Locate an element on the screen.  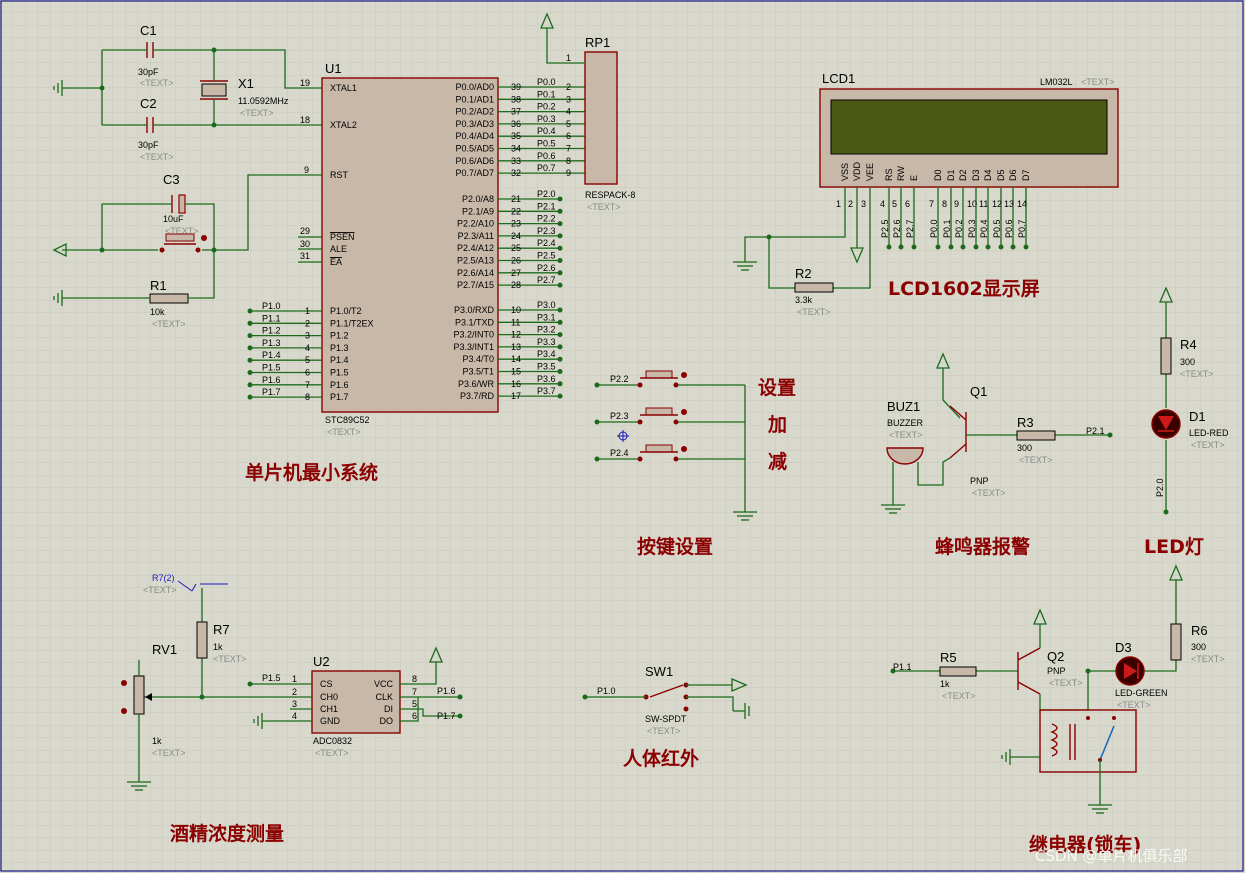
lcd-pin-number: 2 is located at coordinates (850, 204).